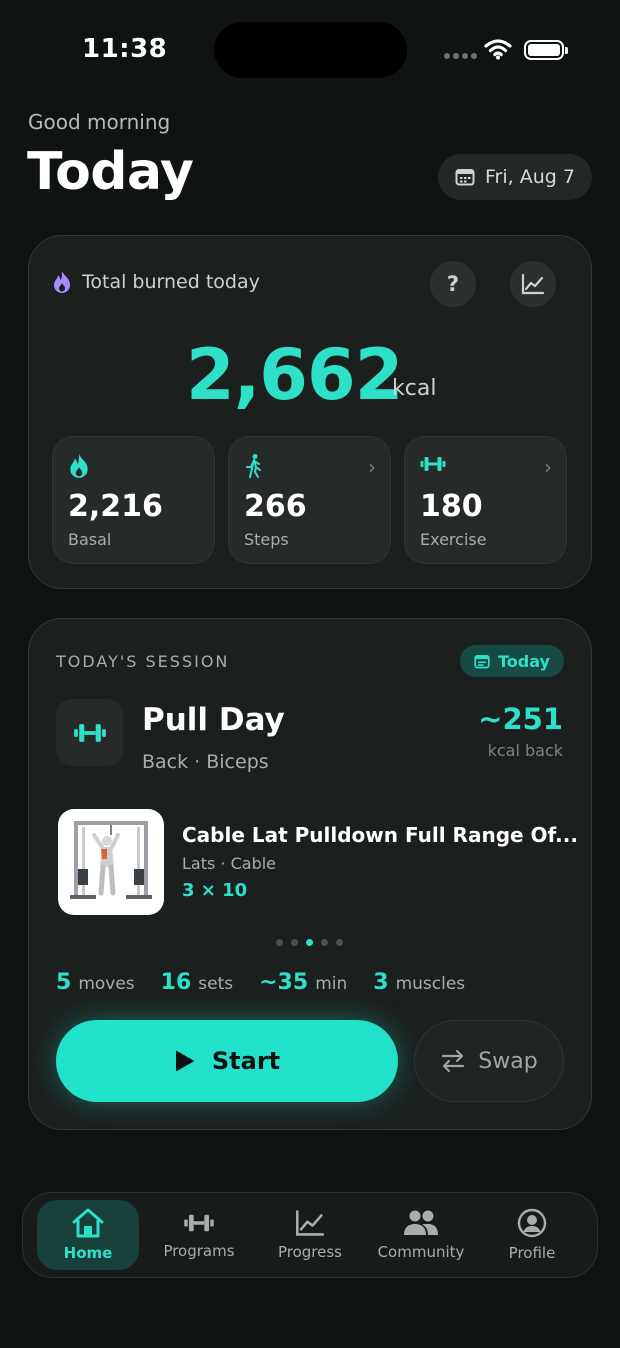 This screenshot has width=620, height=1348. What do you see at coordinates (99, 122) in the screenshot?
I see `greeting: Good morning` at bounding box center [99, 122].